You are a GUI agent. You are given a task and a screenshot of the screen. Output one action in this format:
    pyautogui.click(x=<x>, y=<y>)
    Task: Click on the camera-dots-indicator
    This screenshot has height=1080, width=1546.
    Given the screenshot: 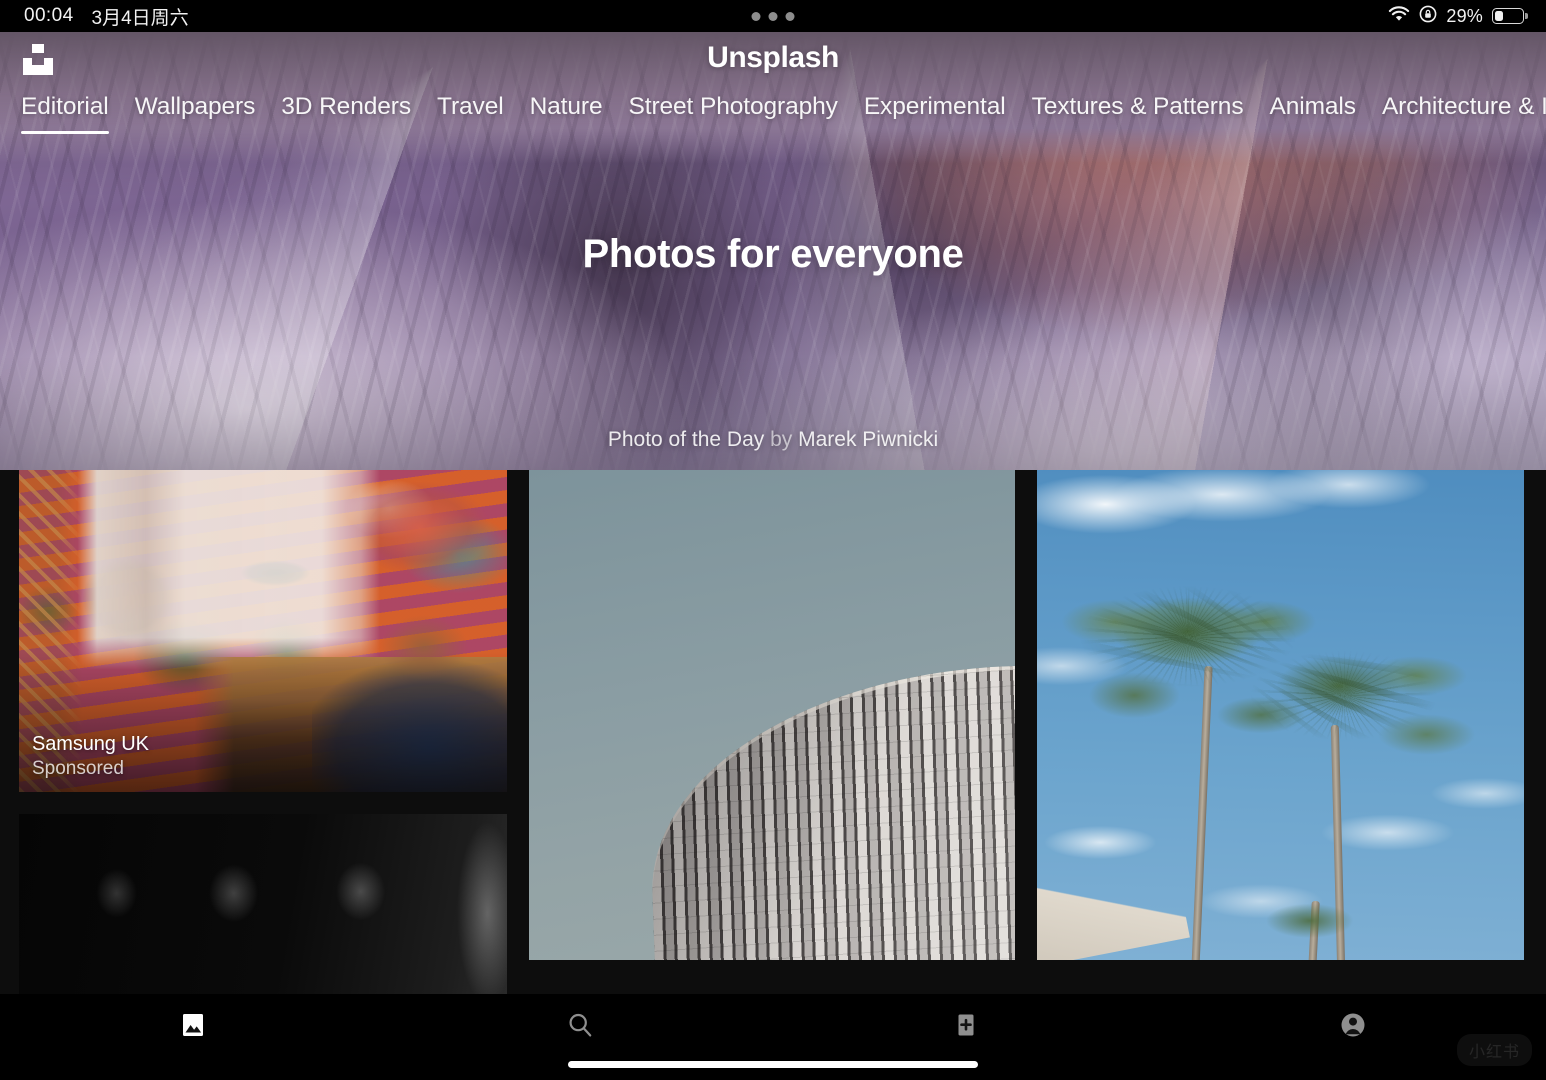 What is the action you would take?
    pyautogui.click(x=773, y=16)
    